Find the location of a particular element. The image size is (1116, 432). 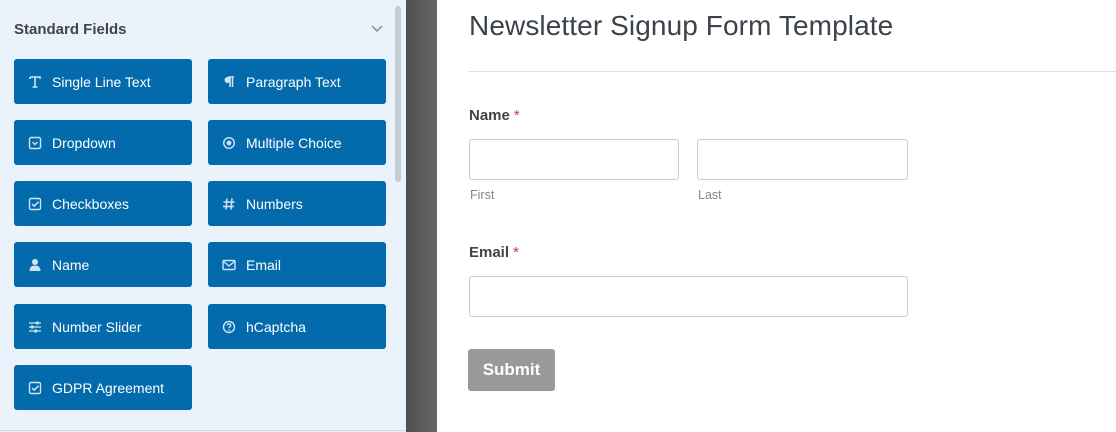

field-label: Multiple Choice is located at coordinates (294, 142).